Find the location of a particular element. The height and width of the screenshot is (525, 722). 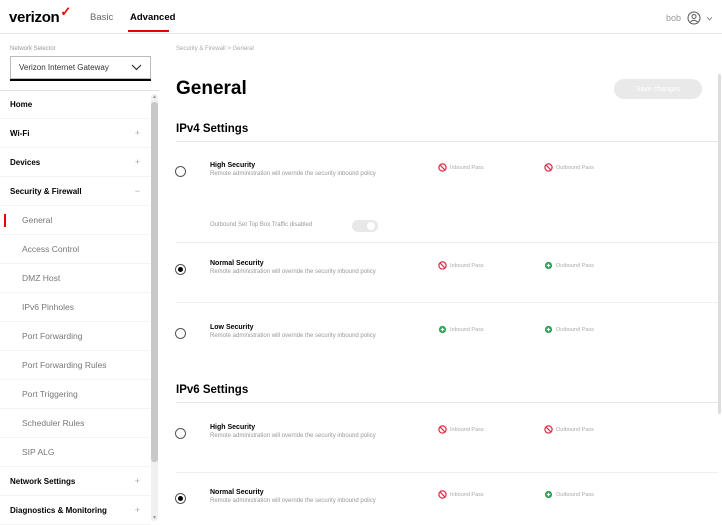

ipv6-header: IPv6 Settings is located at coordinates (212, 390).